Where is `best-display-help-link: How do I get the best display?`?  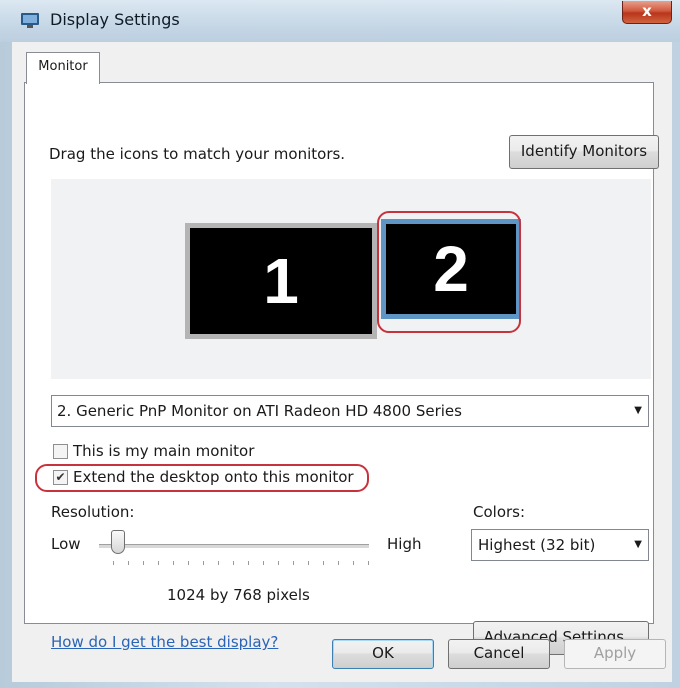 best-display-help-link: How do I get the best display? is located at coordinates (164, 642).